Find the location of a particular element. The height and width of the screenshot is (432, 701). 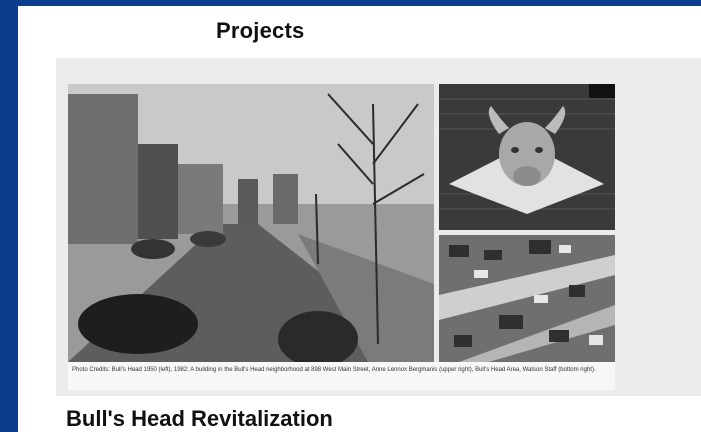

aerial-neighborhood-photo is located at coordinates (527, 298).